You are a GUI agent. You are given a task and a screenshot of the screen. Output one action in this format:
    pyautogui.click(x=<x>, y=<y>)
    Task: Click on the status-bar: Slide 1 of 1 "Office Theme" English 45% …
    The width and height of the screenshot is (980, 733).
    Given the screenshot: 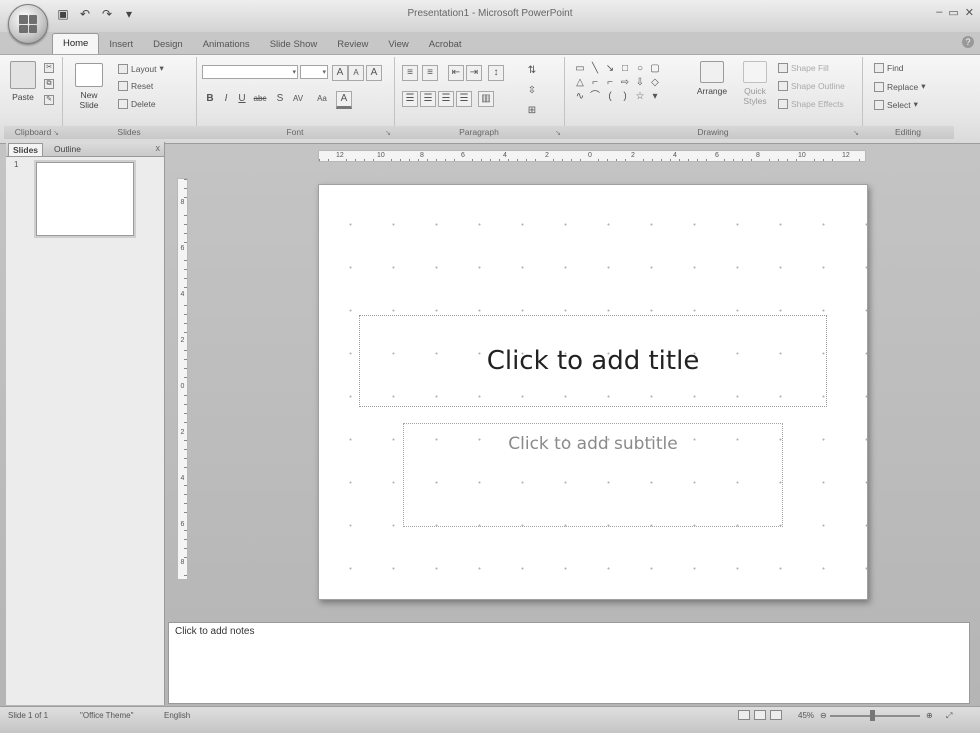 What is the action you would take?
    pyautogui.click(x=490, y=719)
    